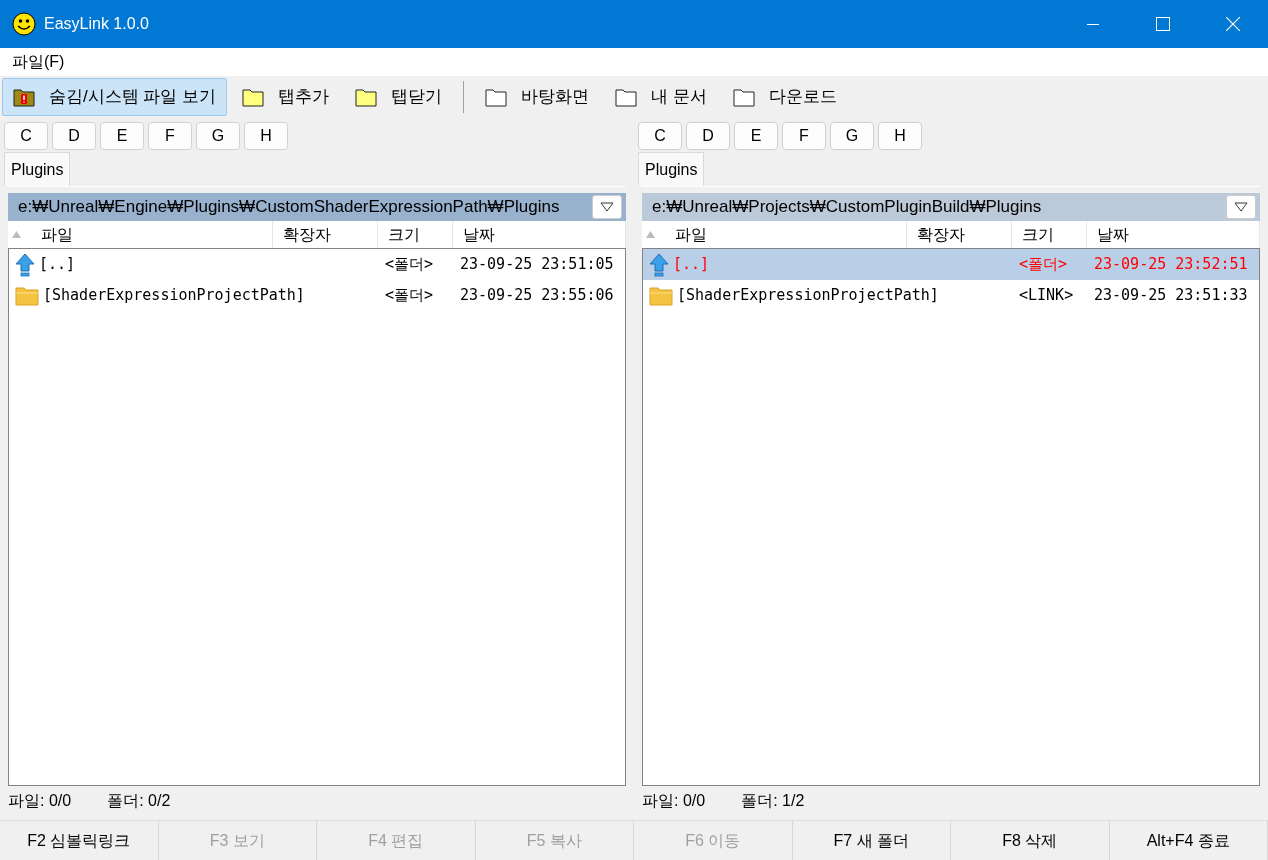 The width and height of the screenshot is (1268, 860). I want to click on close-icon, so click(1233, 24).